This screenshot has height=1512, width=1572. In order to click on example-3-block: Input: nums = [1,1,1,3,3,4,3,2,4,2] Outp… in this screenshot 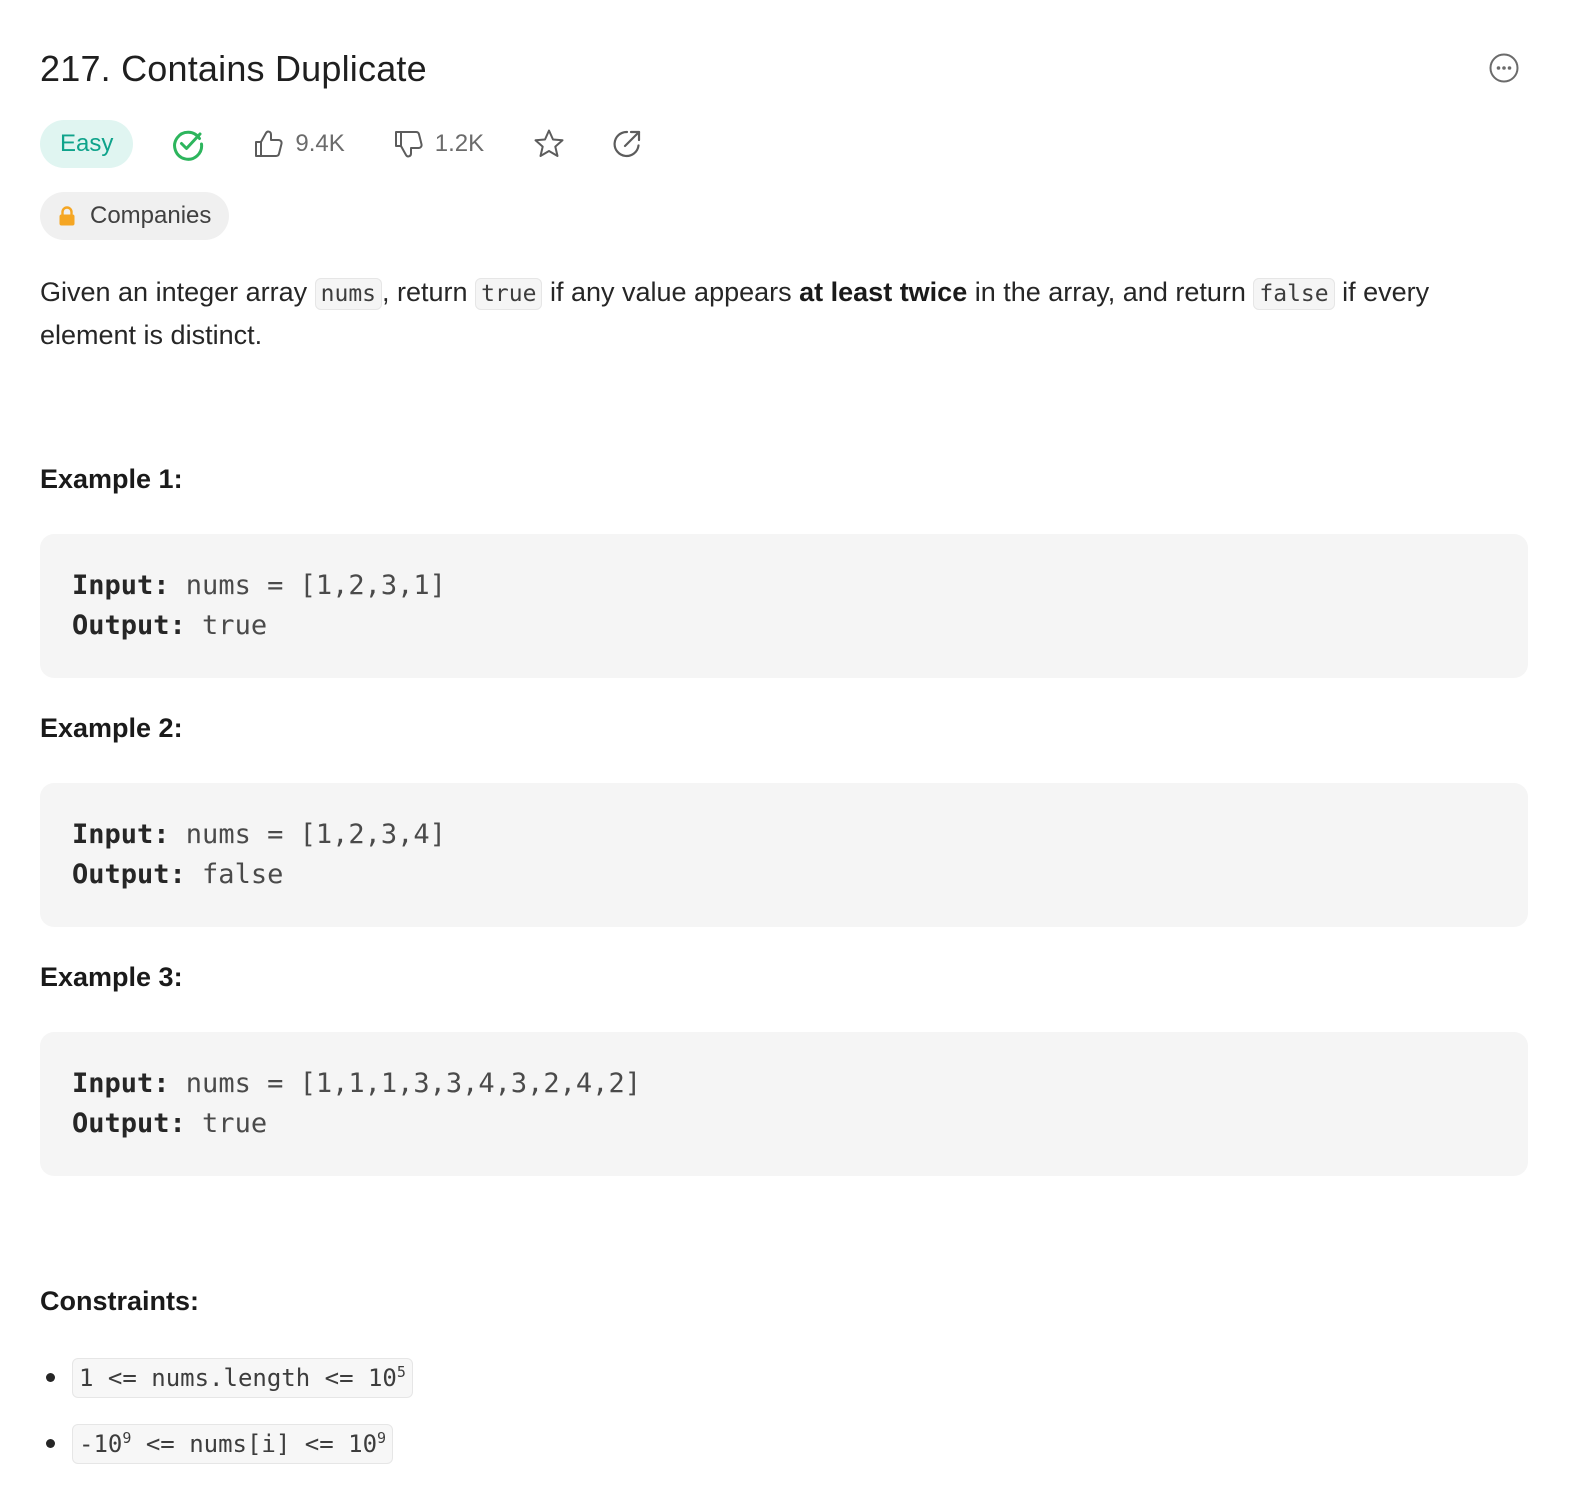, I will do `click(784, 1104)`.